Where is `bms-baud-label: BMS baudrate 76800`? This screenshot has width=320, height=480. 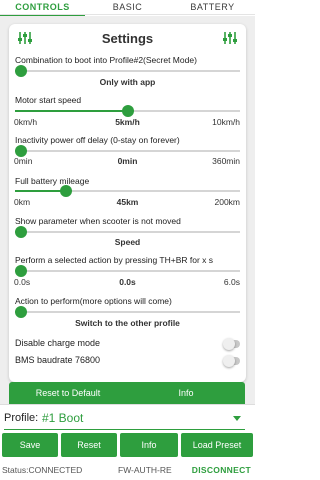
bms-baud-label: BMS baudrate 76800 is located at coordinates (58, 360).